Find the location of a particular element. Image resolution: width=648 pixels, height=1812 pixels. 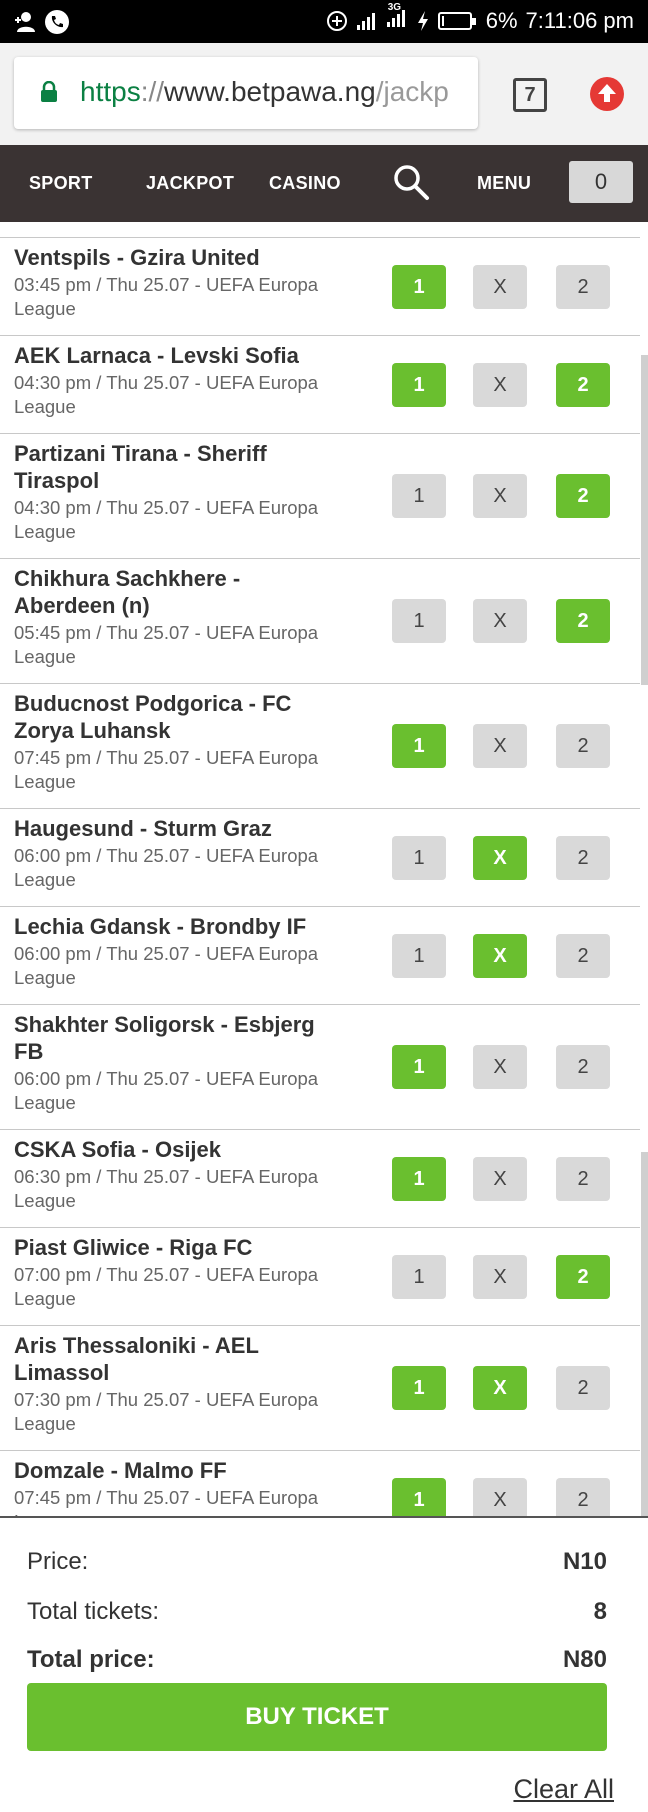

lock-icon is located at coordinates (49, 91).